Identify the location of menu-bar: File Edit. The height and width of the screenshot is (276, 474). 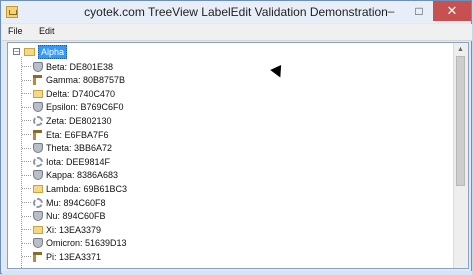
(237, 32).